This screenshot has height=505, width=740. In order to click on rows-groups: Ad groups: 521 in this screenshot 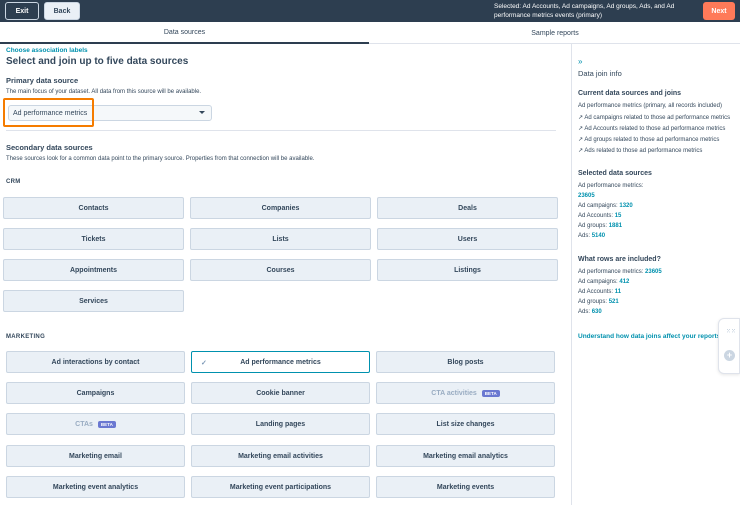, I will do `click(598, 302)`.